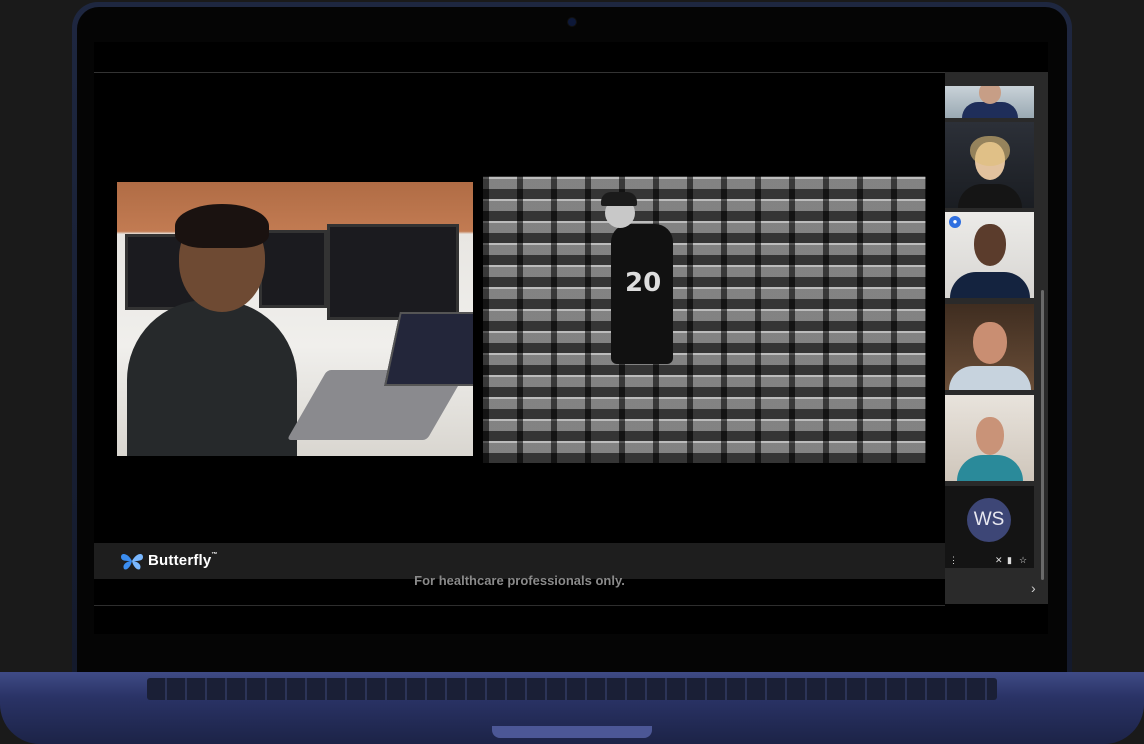 Image resolution: width=1144 pixels, height=744 pixels. What do you see at coordinates (572, 732) in the screenshot?
I see `laptop-notch` at bounding box center [572, 732].